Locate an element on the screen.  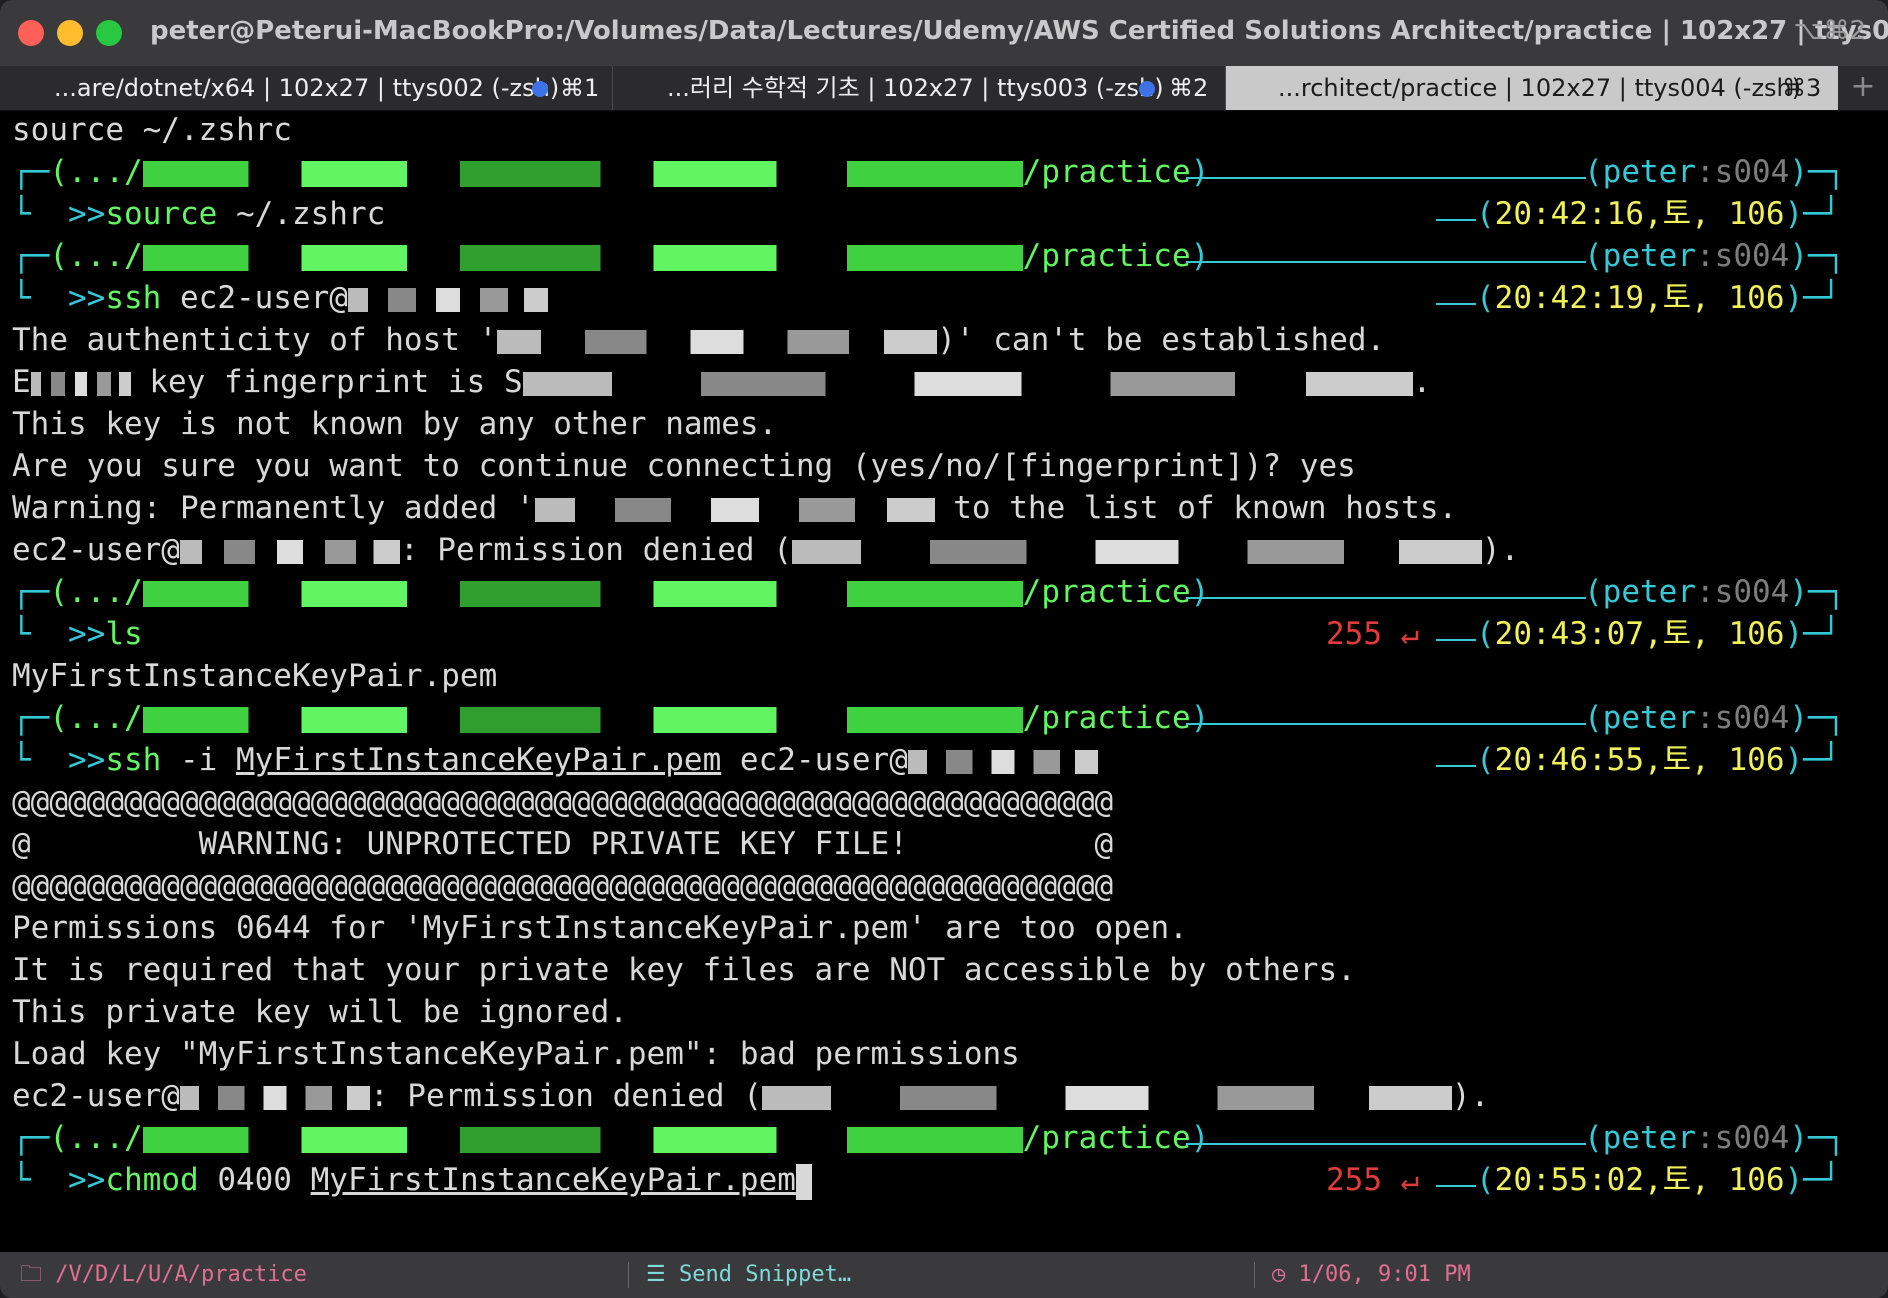
prompt-command-line: └ >>source ~/.zshrc is located at coordinates (199, 214).